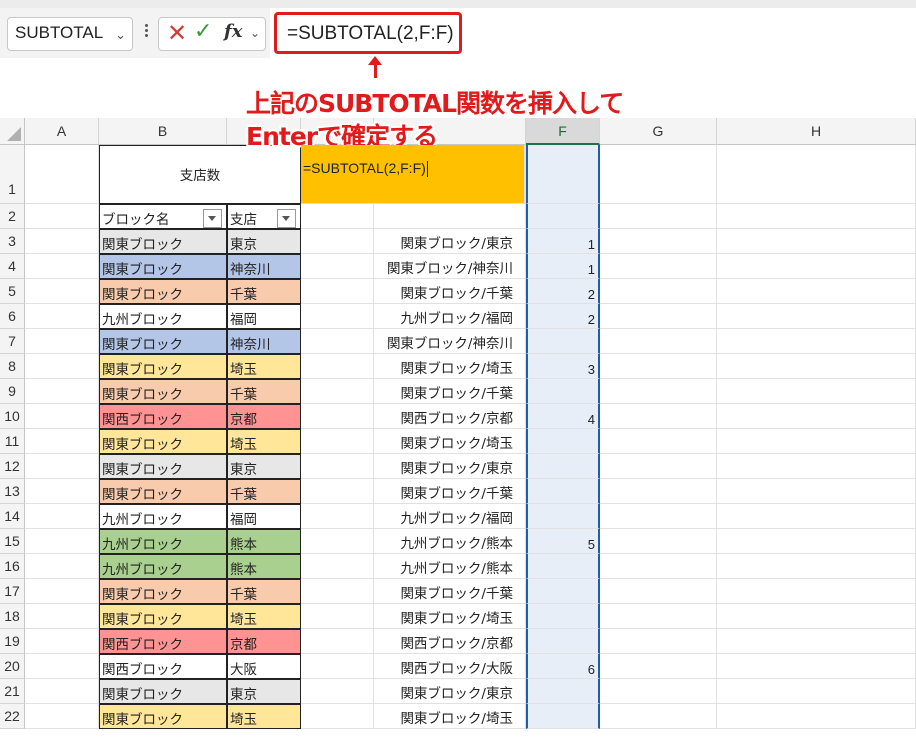  I want to click on cell-d22, so click(337, 716).